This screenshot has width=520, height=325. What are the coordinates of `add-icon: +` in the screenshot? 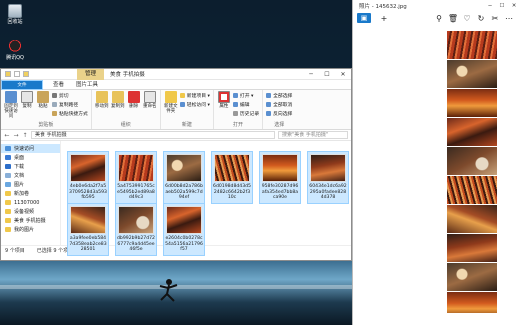 It's located at (384, 18).